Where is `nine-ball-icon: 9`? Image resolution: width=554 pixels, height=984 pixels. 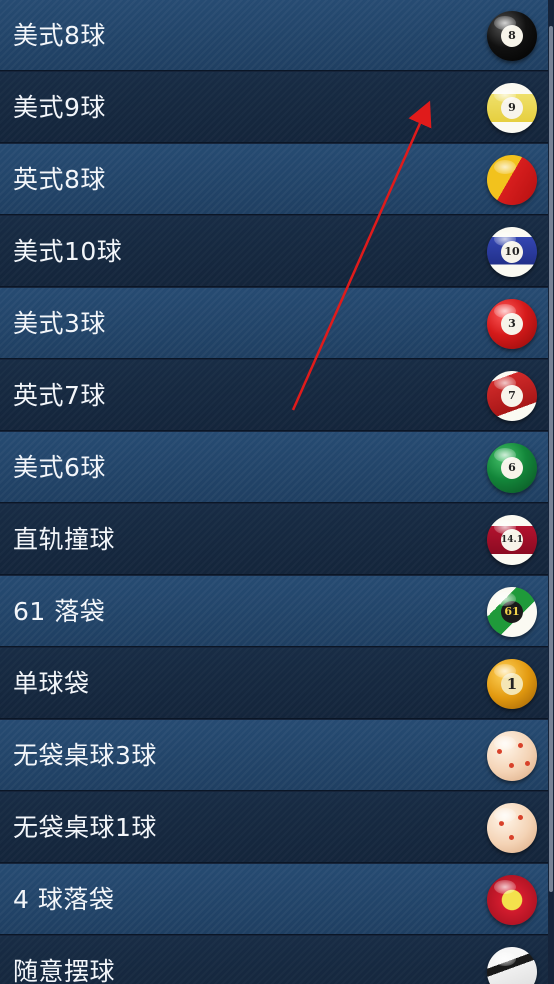
nine-ball-icon: 9 is located at coordinates (512, 108).